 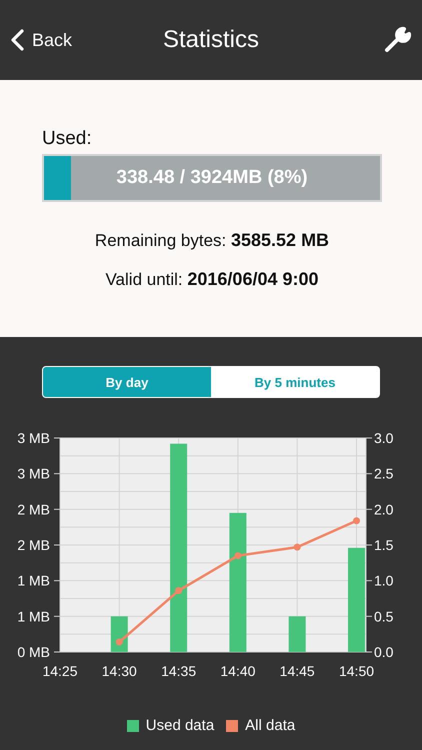 What do you see at coordinates (60, 671) in the screenshot?
I see `axis-label: 14:25` at bounding box center [60, 671].